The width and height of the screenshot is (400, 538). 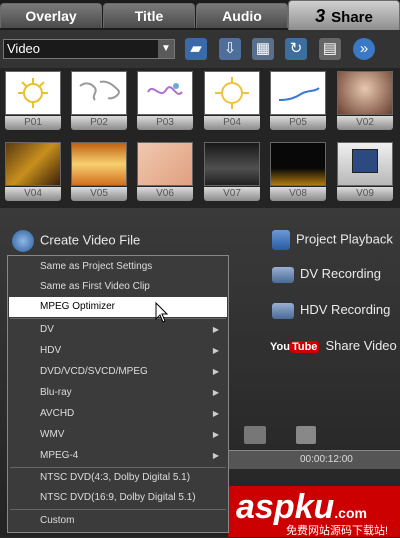 What do you see at coordinates (33, 123) in the screenshot?
I see `thumbnail-label: P01` at bounding box center [33, 123].